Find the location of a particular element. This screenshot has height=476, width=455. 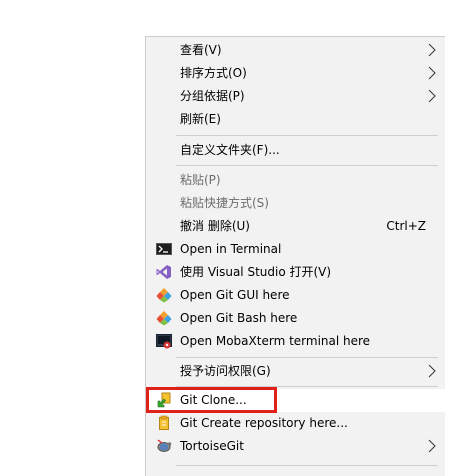

menu-item-open-visual-studio: 使用 Visual Studio 打开(V) is located at coordinates (296, 272).